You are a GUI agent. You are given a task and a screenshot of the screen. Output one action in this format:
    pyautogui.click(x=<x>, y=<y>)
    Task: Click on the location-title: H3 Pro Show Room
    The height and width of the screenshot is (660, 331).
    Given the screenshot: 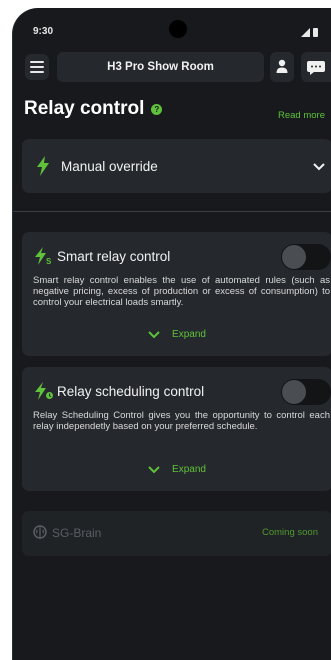 What is the action you would take?
    pyautogui.click(x=160, y=67)
    